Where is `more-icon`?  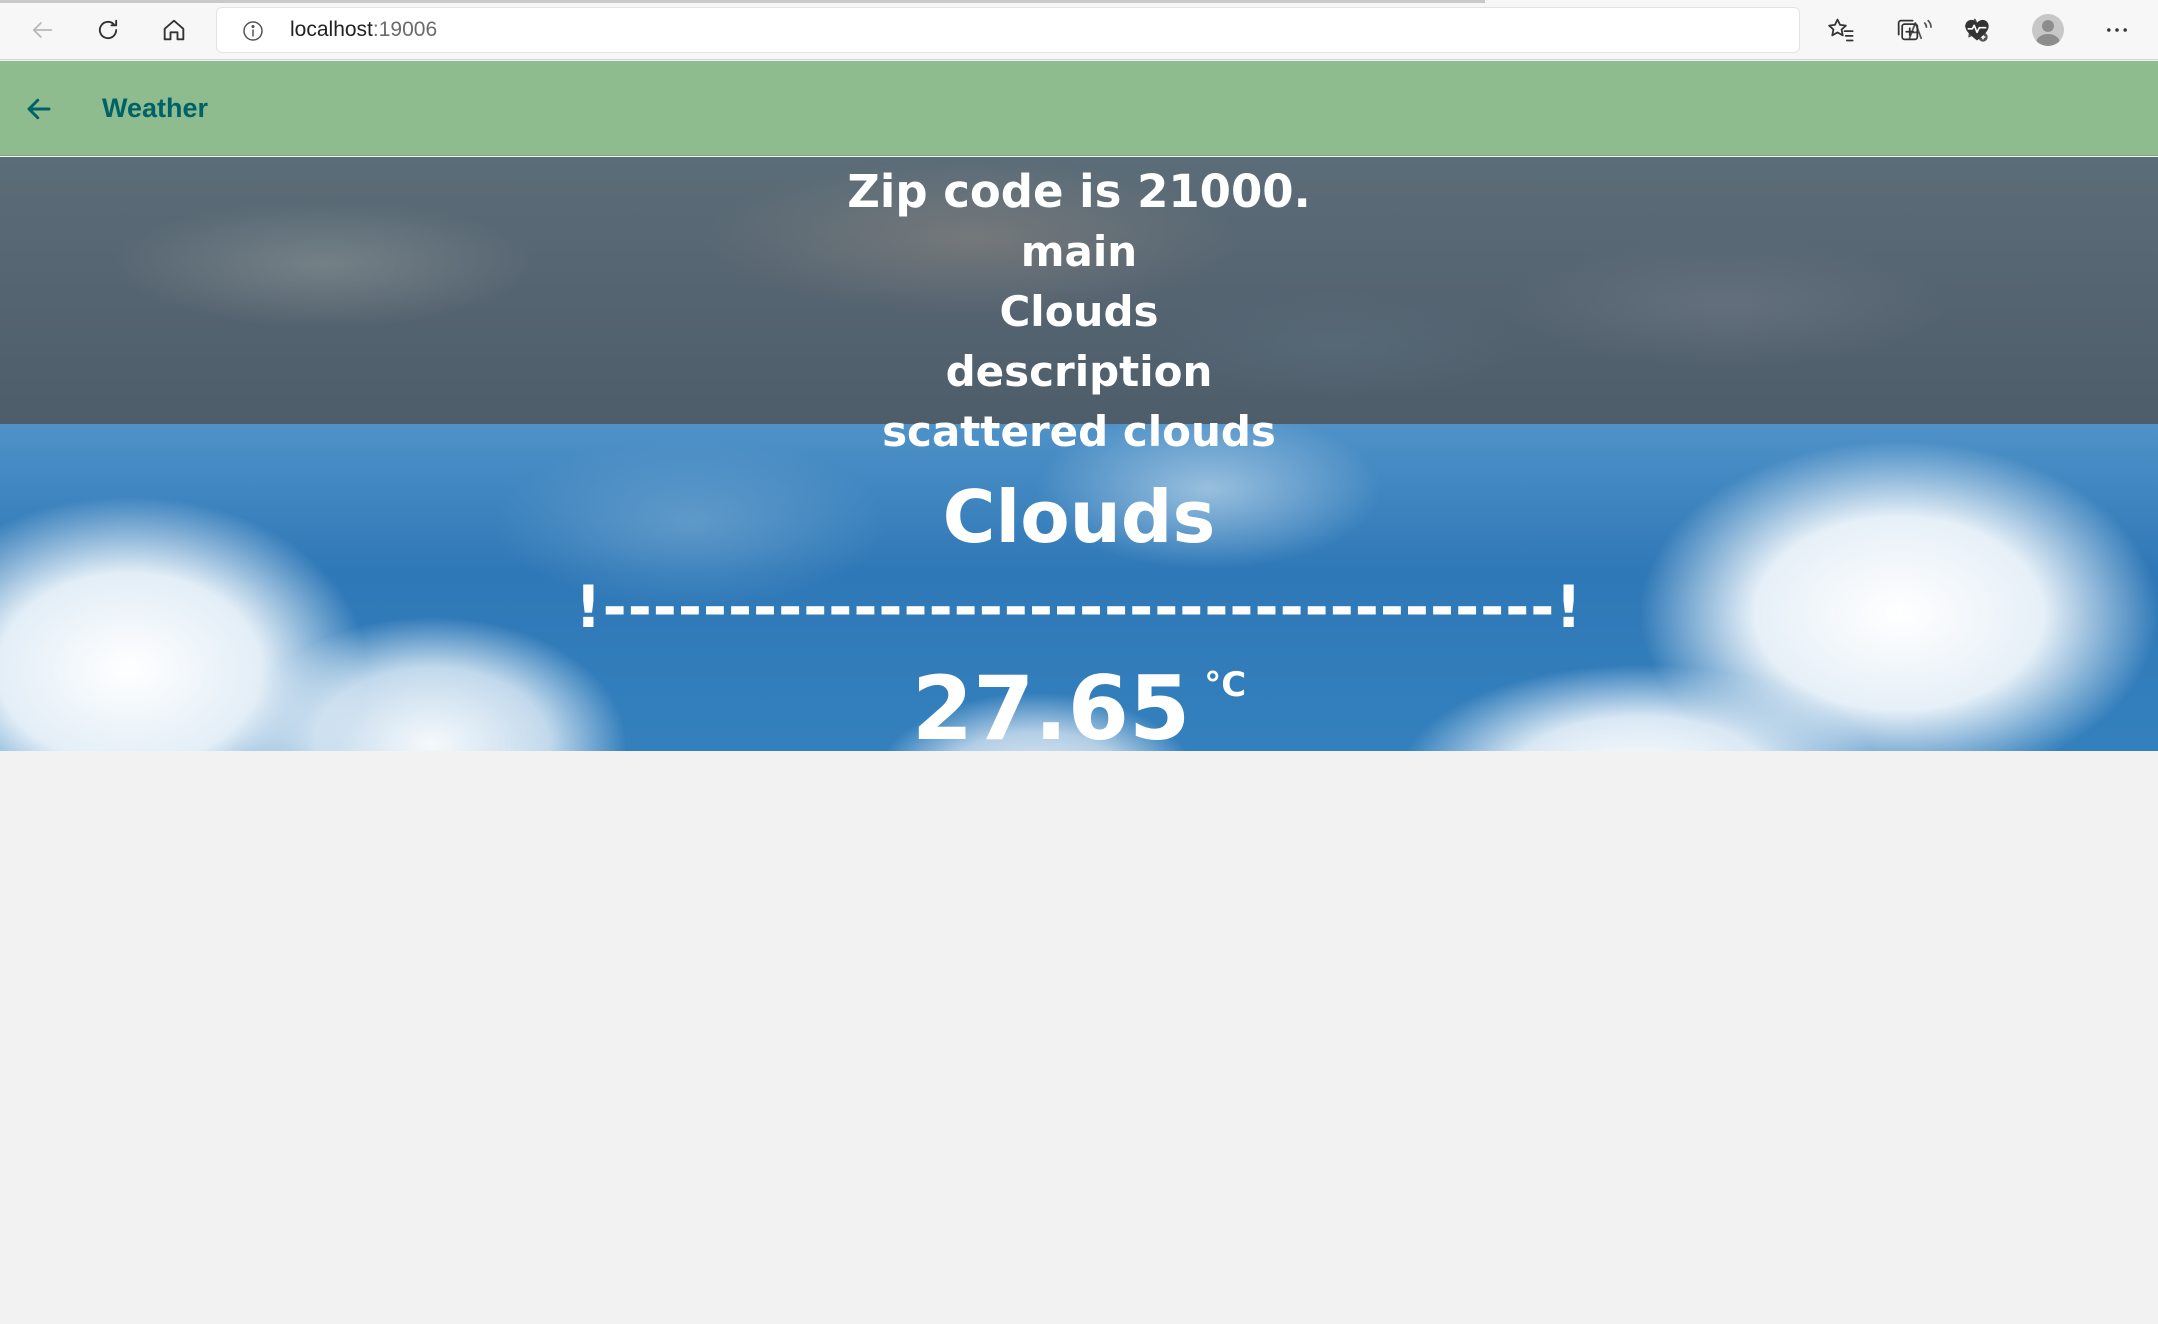 more-icon is located at coordinates (2117, 30).